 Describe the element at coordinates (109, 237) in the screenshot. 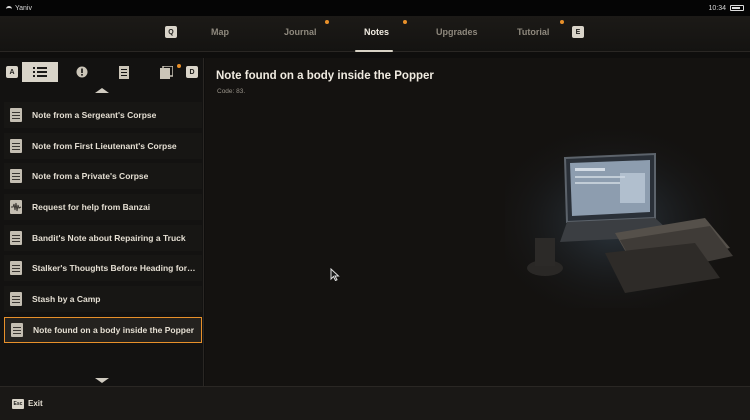

I see `list-item-label: Bandit's Note about Repairing a Truck` at that location.